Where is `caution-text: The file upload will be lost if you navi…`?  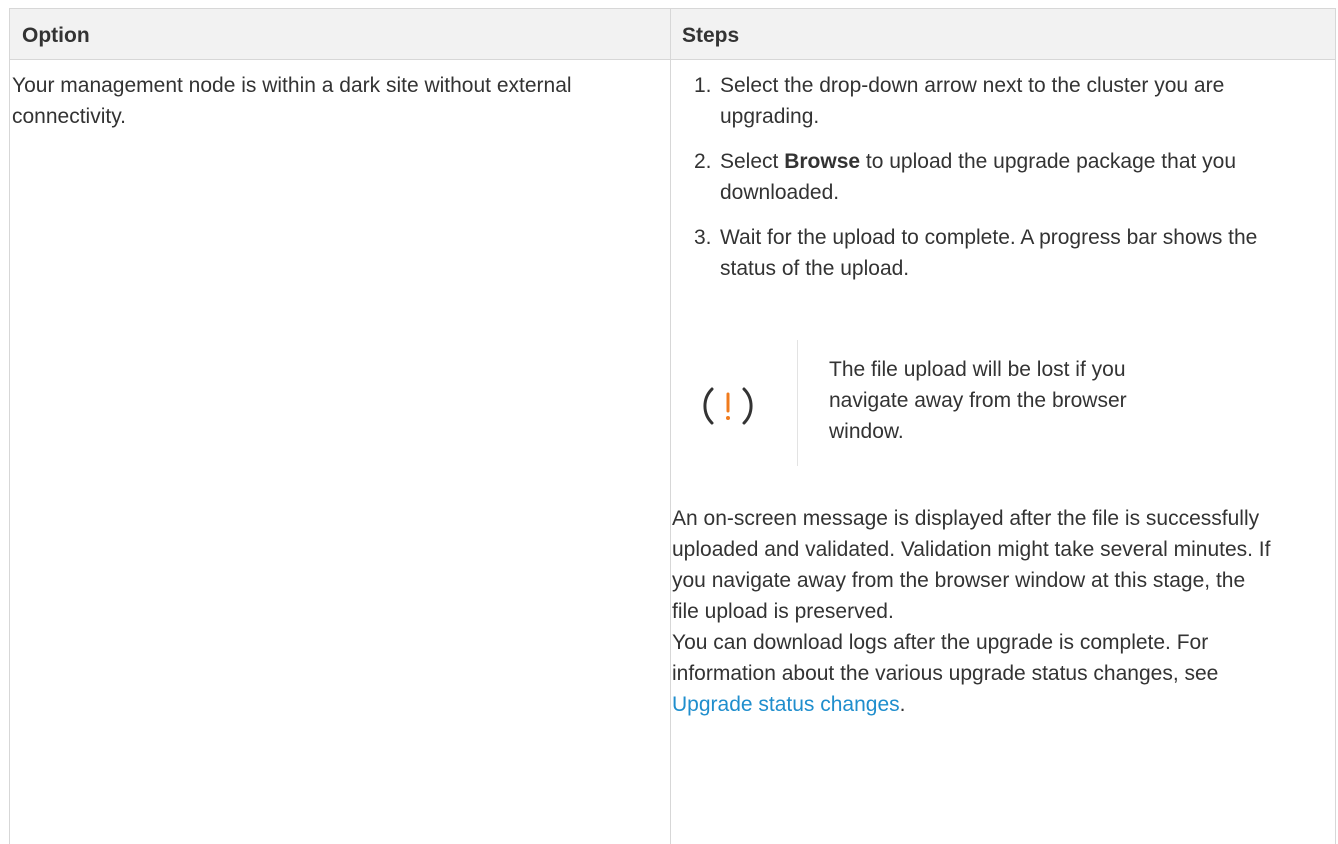
caution-text: The file upload will be lost if you navi… is located at coordinates (978, 400).